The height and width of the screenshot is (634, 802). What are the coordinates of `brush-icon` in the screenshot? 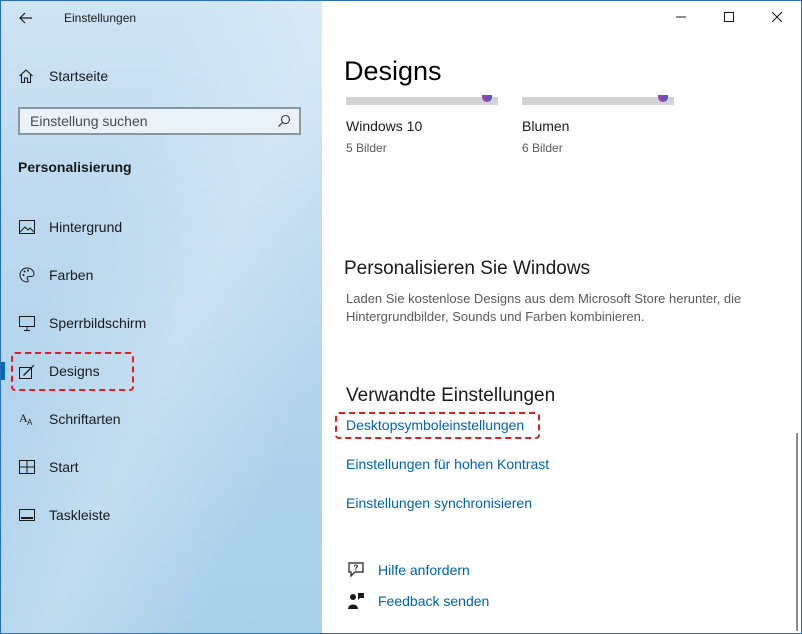 It's located at (26, 371).